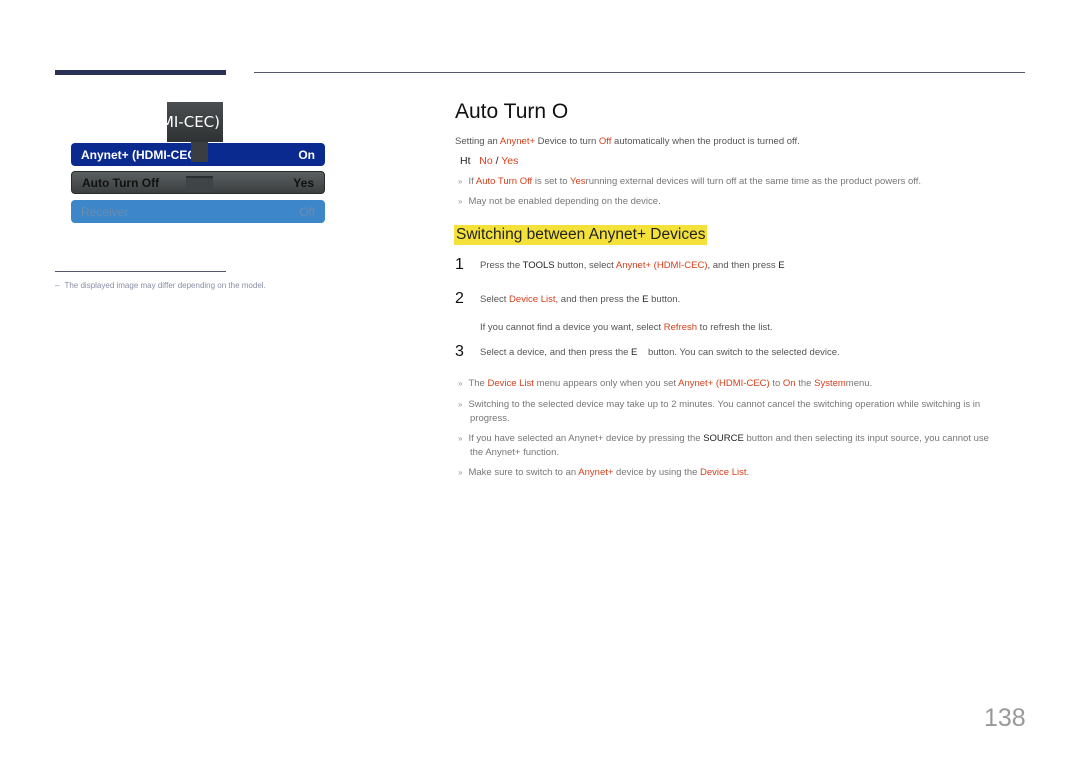 This screenshot has height=763, width=1080. What do you see at coordinates (512, 111) in the screenshot?
I see `page-title: Auto Turn O` at bounding box center [512, 111].